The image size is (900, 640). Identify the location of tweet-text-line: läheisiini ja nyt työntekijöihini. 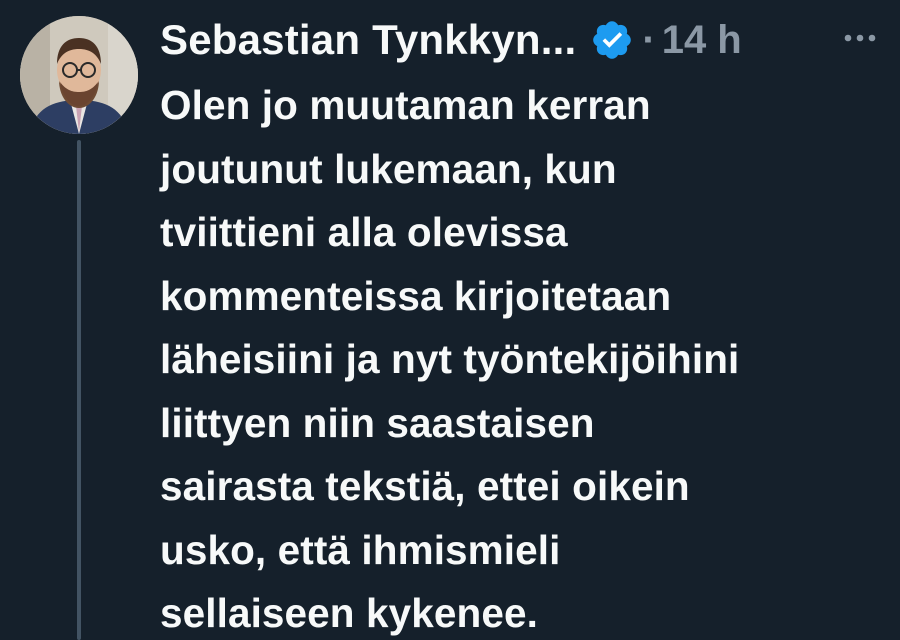
(450, 359).